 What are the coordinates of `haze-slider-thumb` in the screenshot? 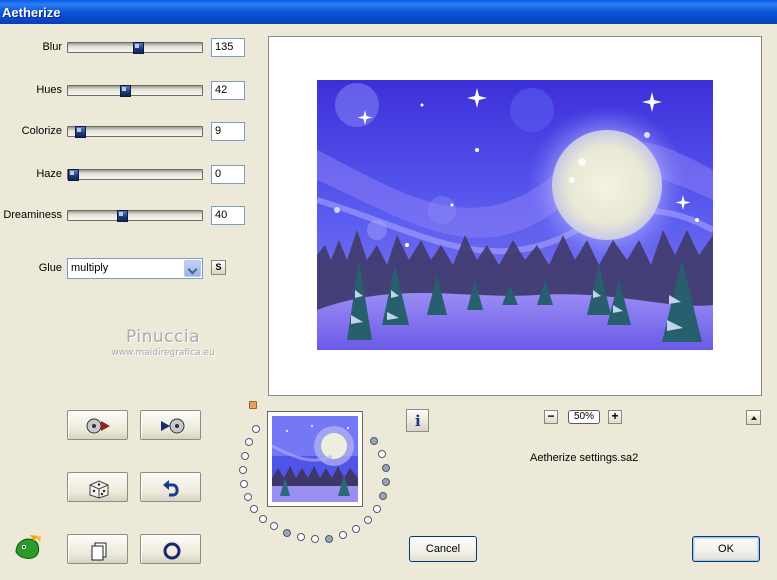 It's located at (73, 175).